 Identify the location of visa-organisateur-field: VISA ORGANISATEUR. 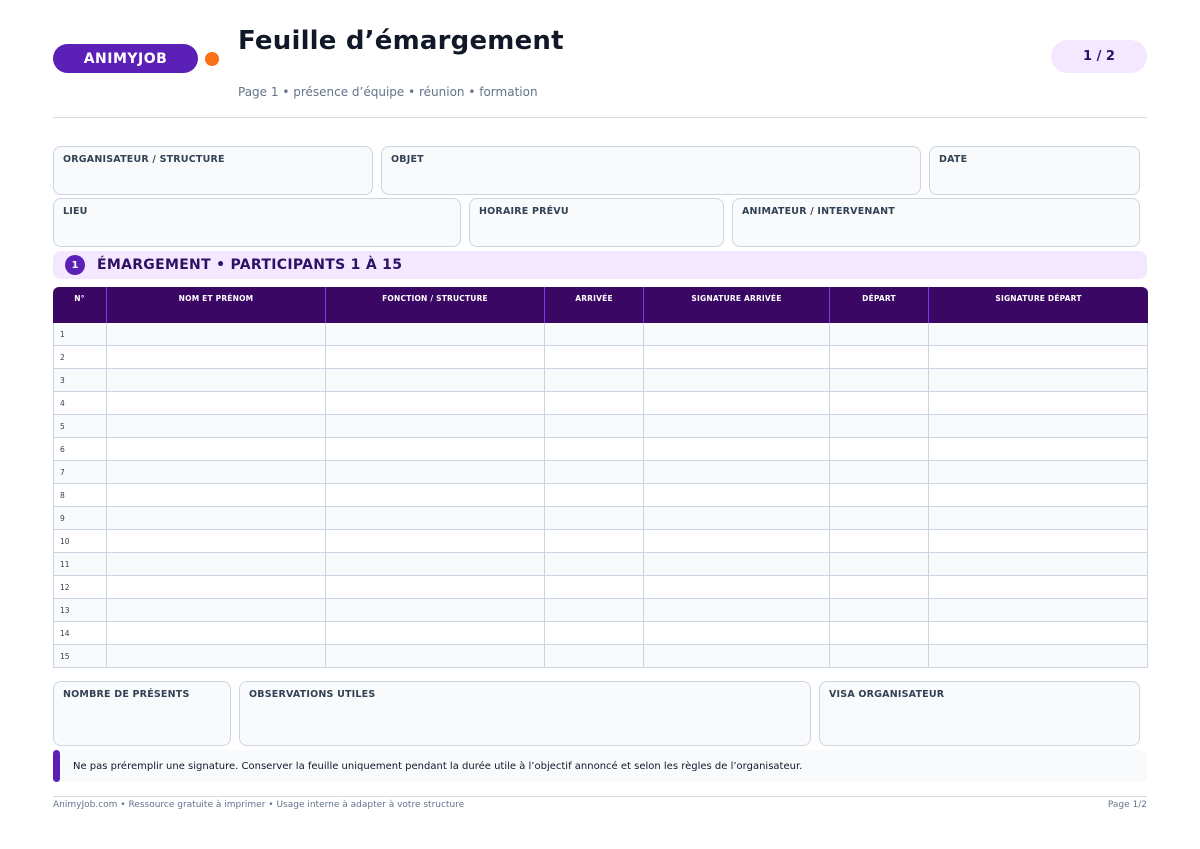
(979, 713).